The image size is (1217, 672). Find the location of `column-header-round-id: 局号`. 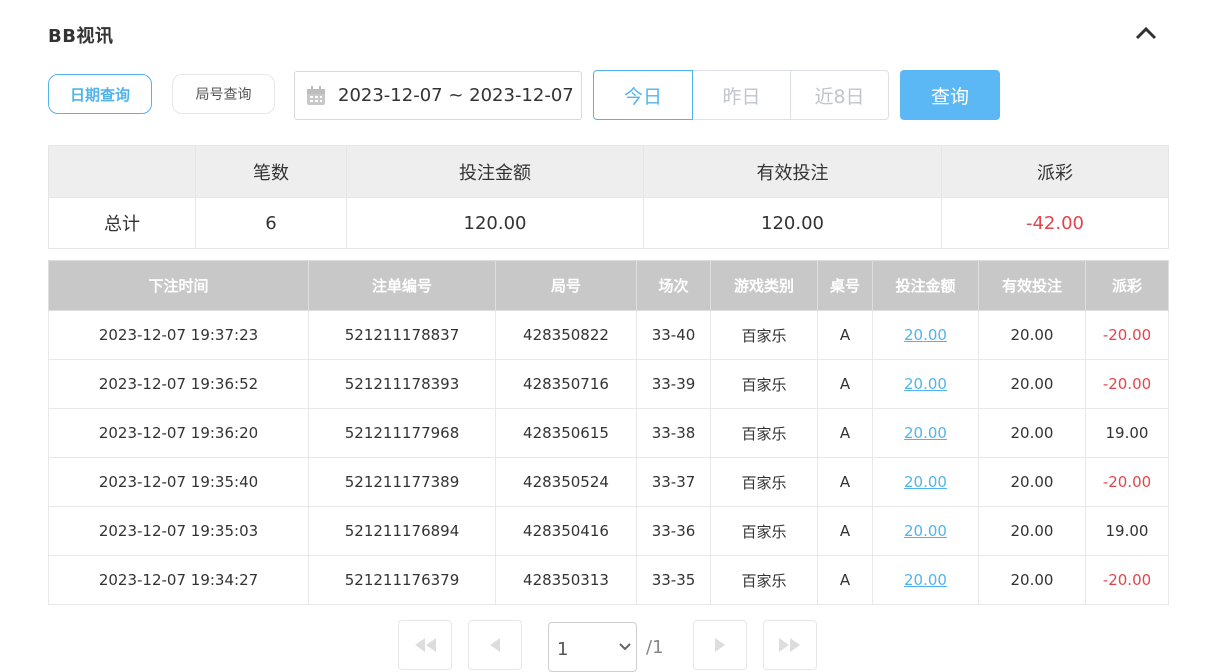

column-header-round-id: 局号 is located at coordinates (566, 285).